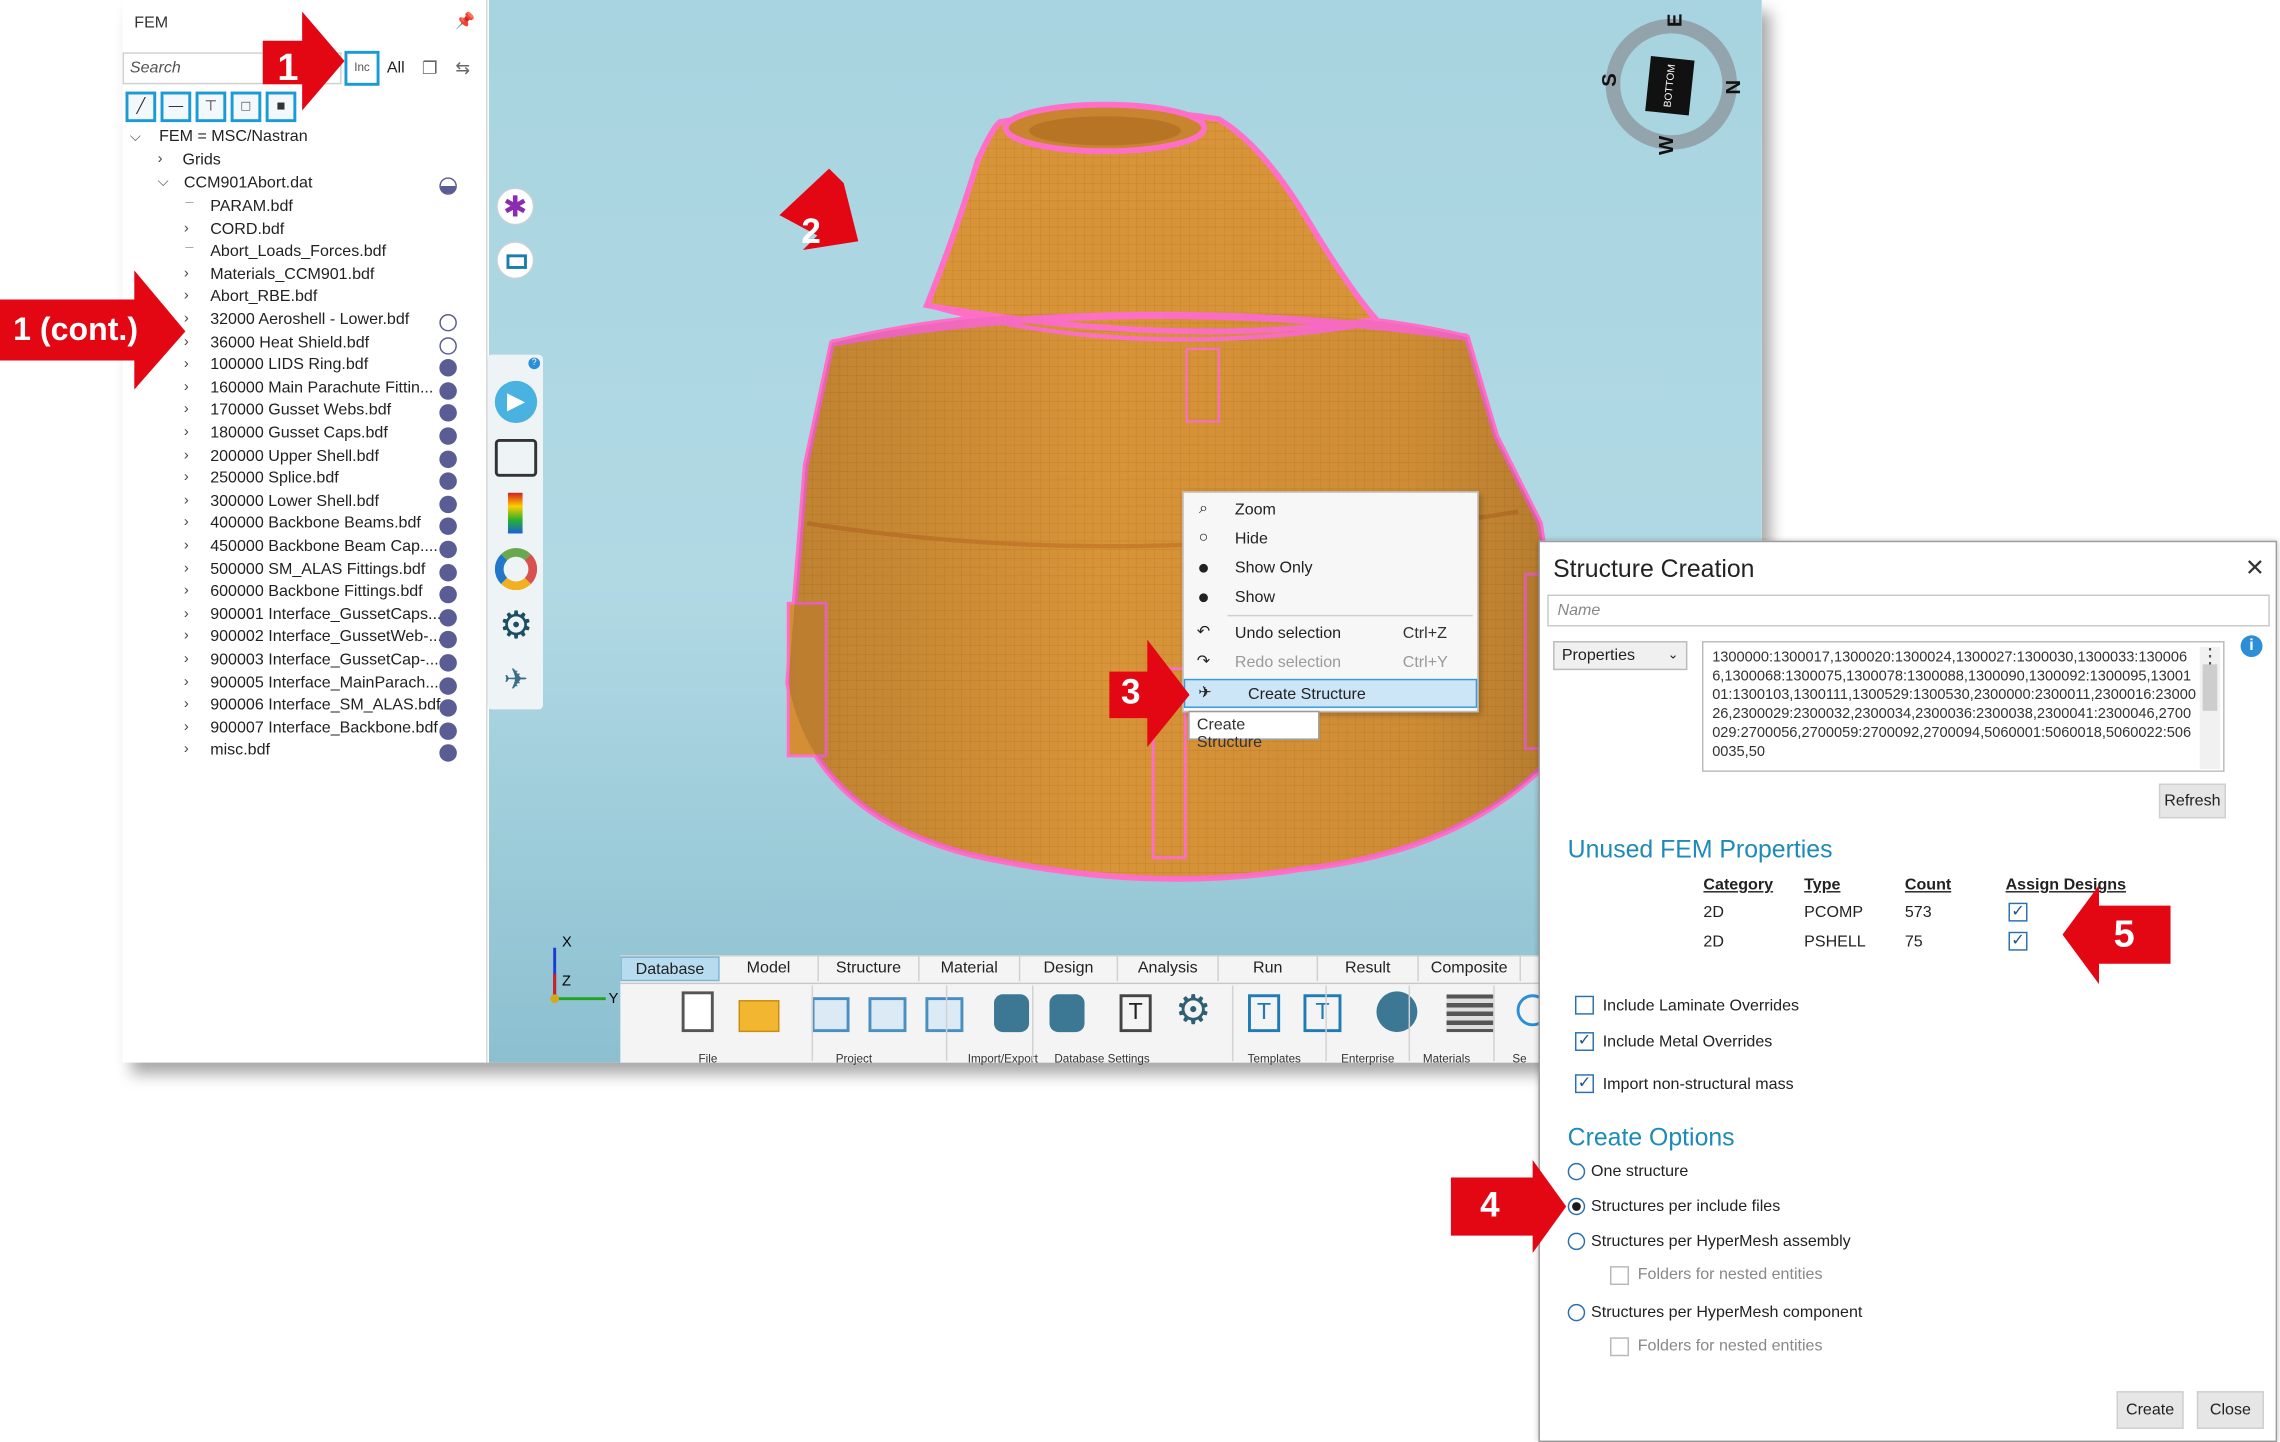  Describe the element at coordinates (1330, 510) in the screenshot. I see `context-menu-item: ⌕ Zoom` at that location.